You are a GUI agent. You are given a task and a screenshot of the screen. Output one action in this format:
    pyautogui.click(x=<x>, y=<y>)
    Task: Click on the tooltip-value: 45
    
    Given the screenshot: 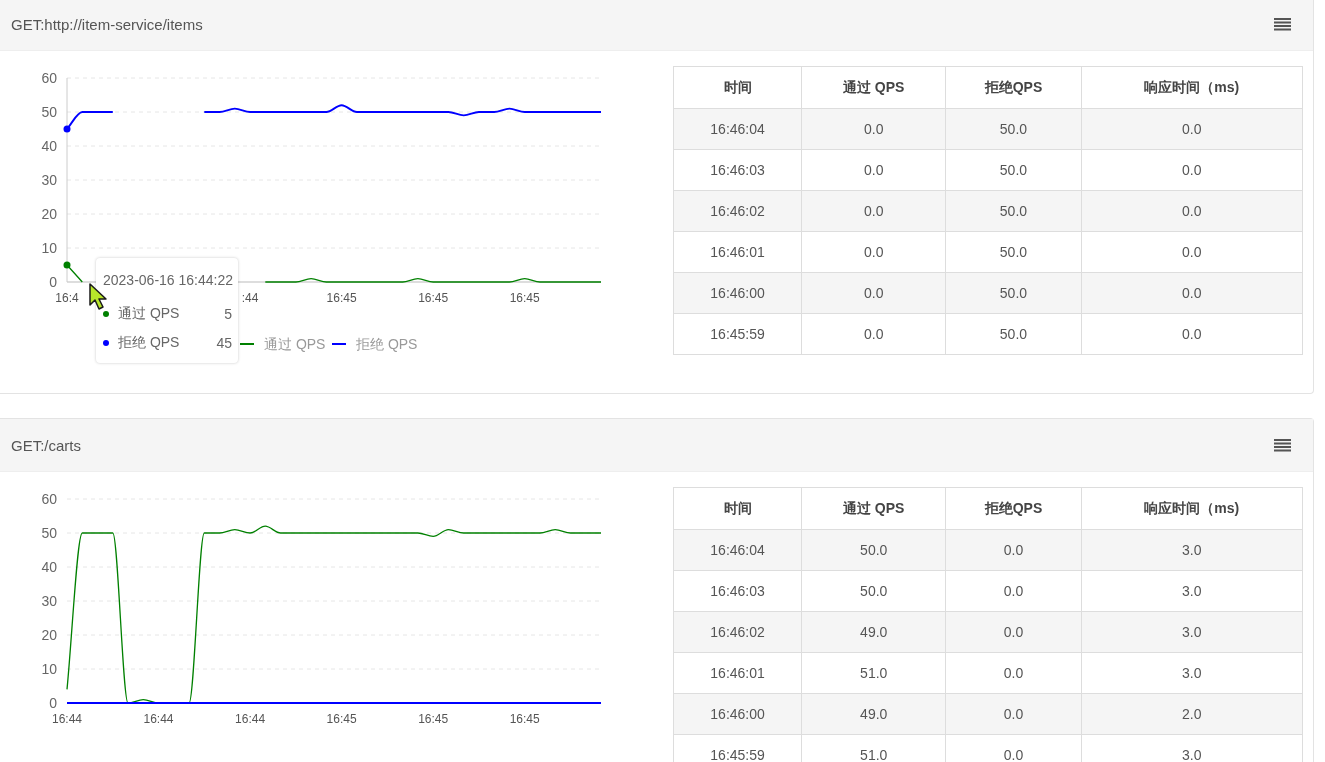 What is the action you would take?
    pyautogui.click(x=224, y=342)
    